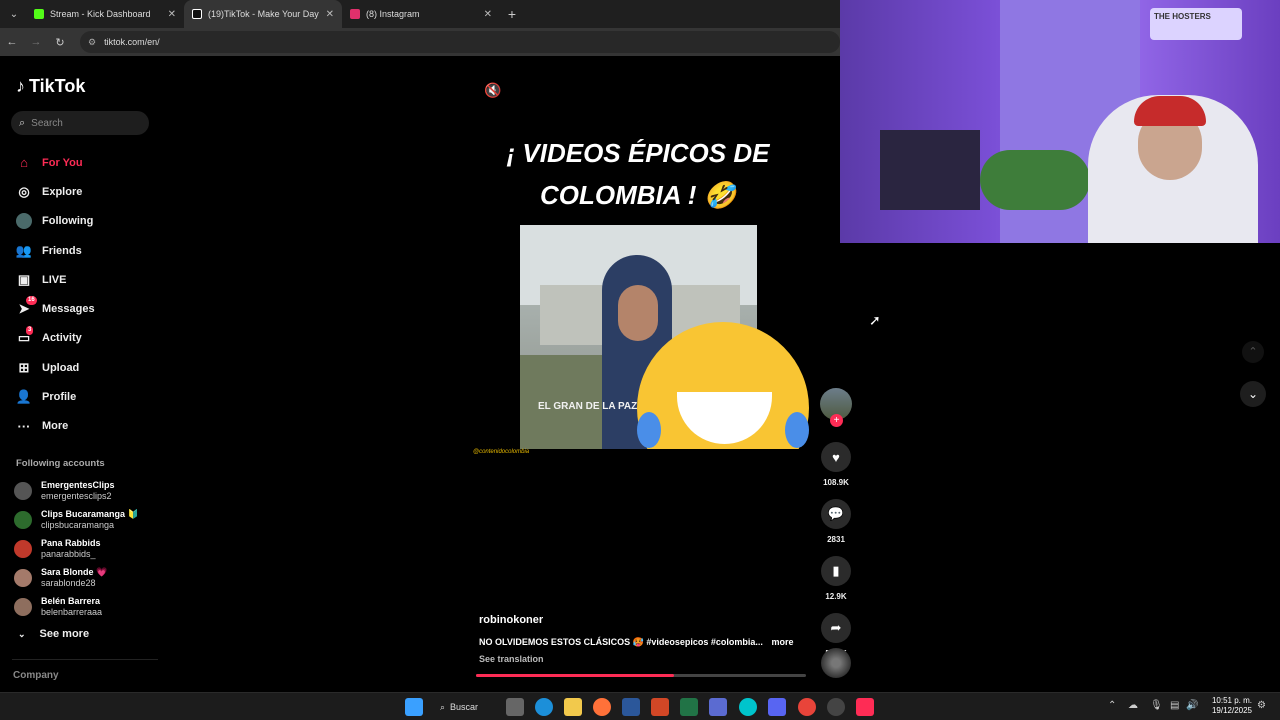  What do you see at coordinates (631, 707) in the screenshot?
I see `word-icon` at bounding box center [631, 707].